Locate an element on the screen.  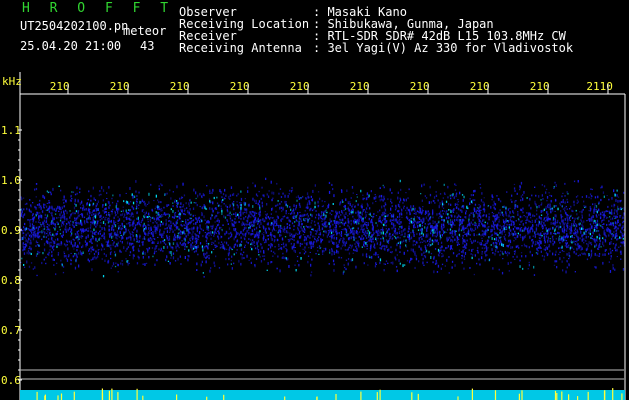
y-tick-label: 0.7 is located at coordinates (11, 330).